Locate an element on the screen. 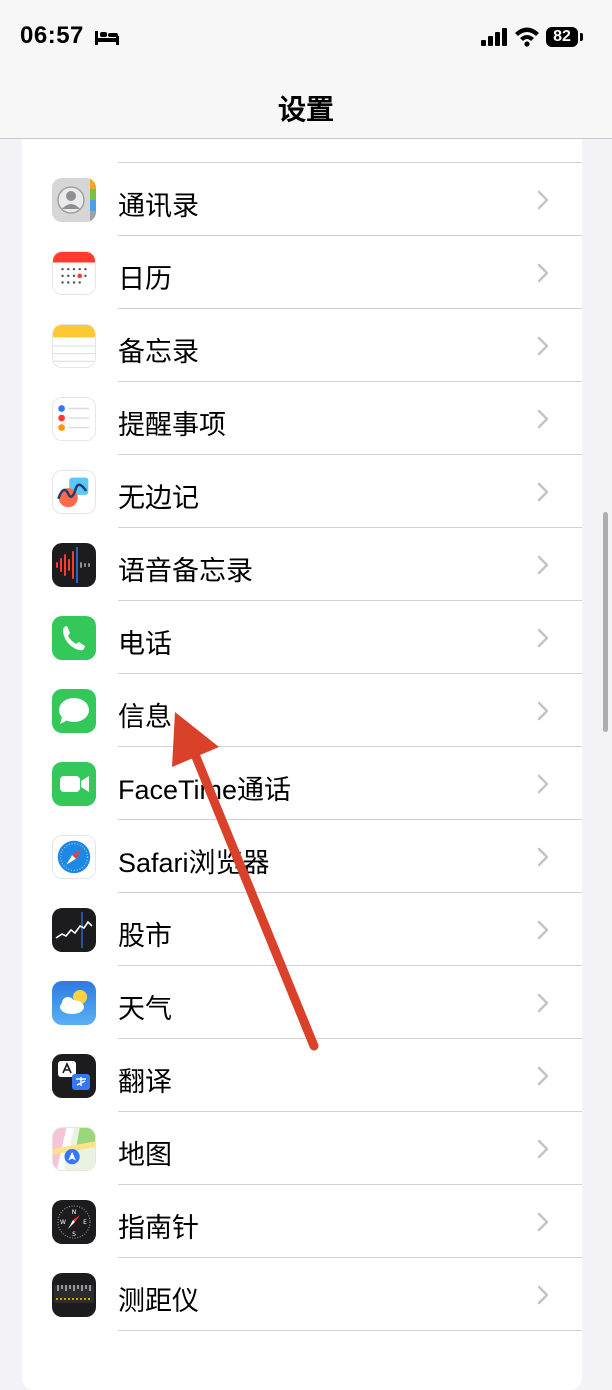 The image size is (612, 1390). maps-icon is located at coordinates (74, 1149).